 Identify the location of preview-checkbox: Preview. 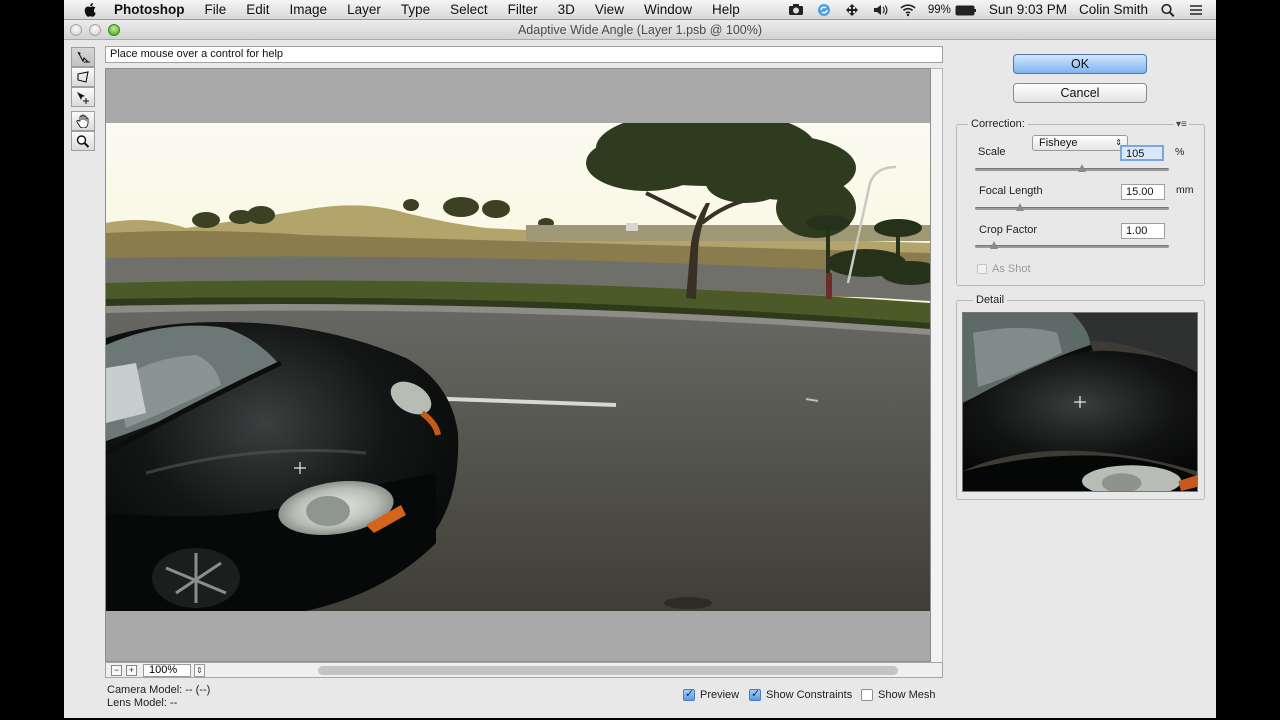
(711, 694).